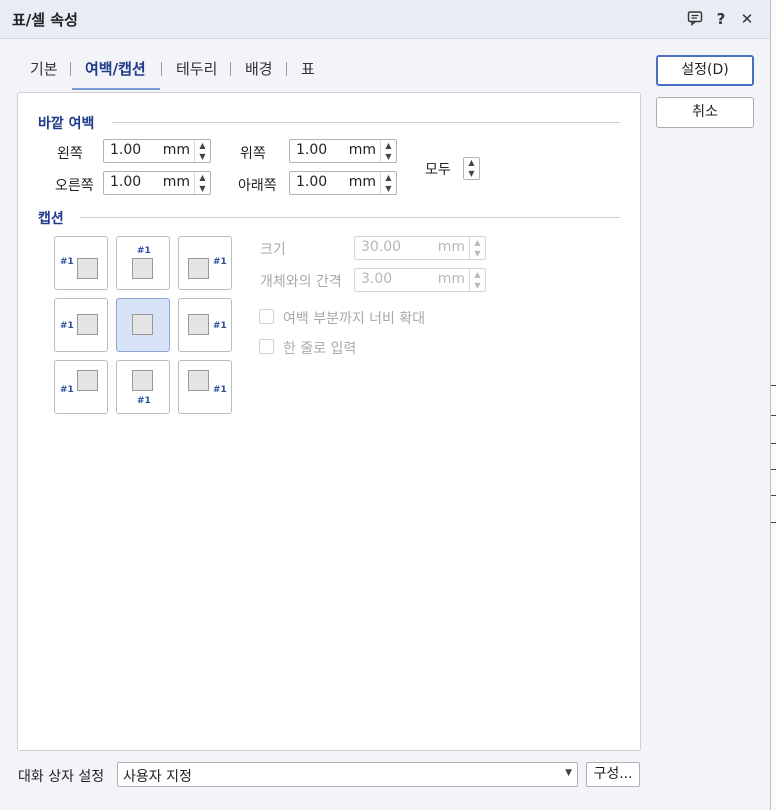  Describe the element at coordinates (311, 182) in the screenshot. I see `bottom-margin-value: 1.00` at that location.